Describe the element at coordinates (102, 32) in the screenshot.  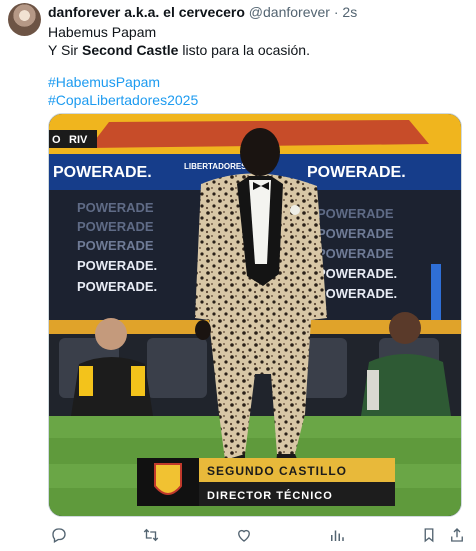
I see `tweet-line-1: Habemus Papam` at that location.